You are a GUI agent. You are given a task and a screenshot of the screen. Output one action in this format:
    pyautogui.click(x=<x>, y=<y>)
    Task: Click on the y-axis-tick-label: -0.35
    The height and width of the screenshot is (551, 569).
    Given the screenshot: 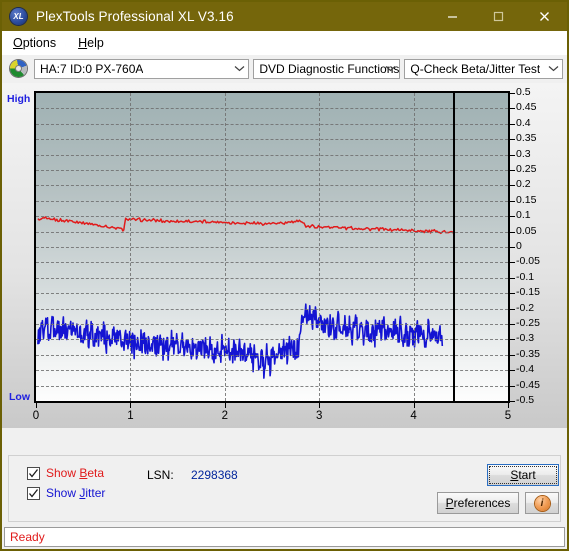 What is the action you would take?
    pyautogui.click(x=528, y=353)
    